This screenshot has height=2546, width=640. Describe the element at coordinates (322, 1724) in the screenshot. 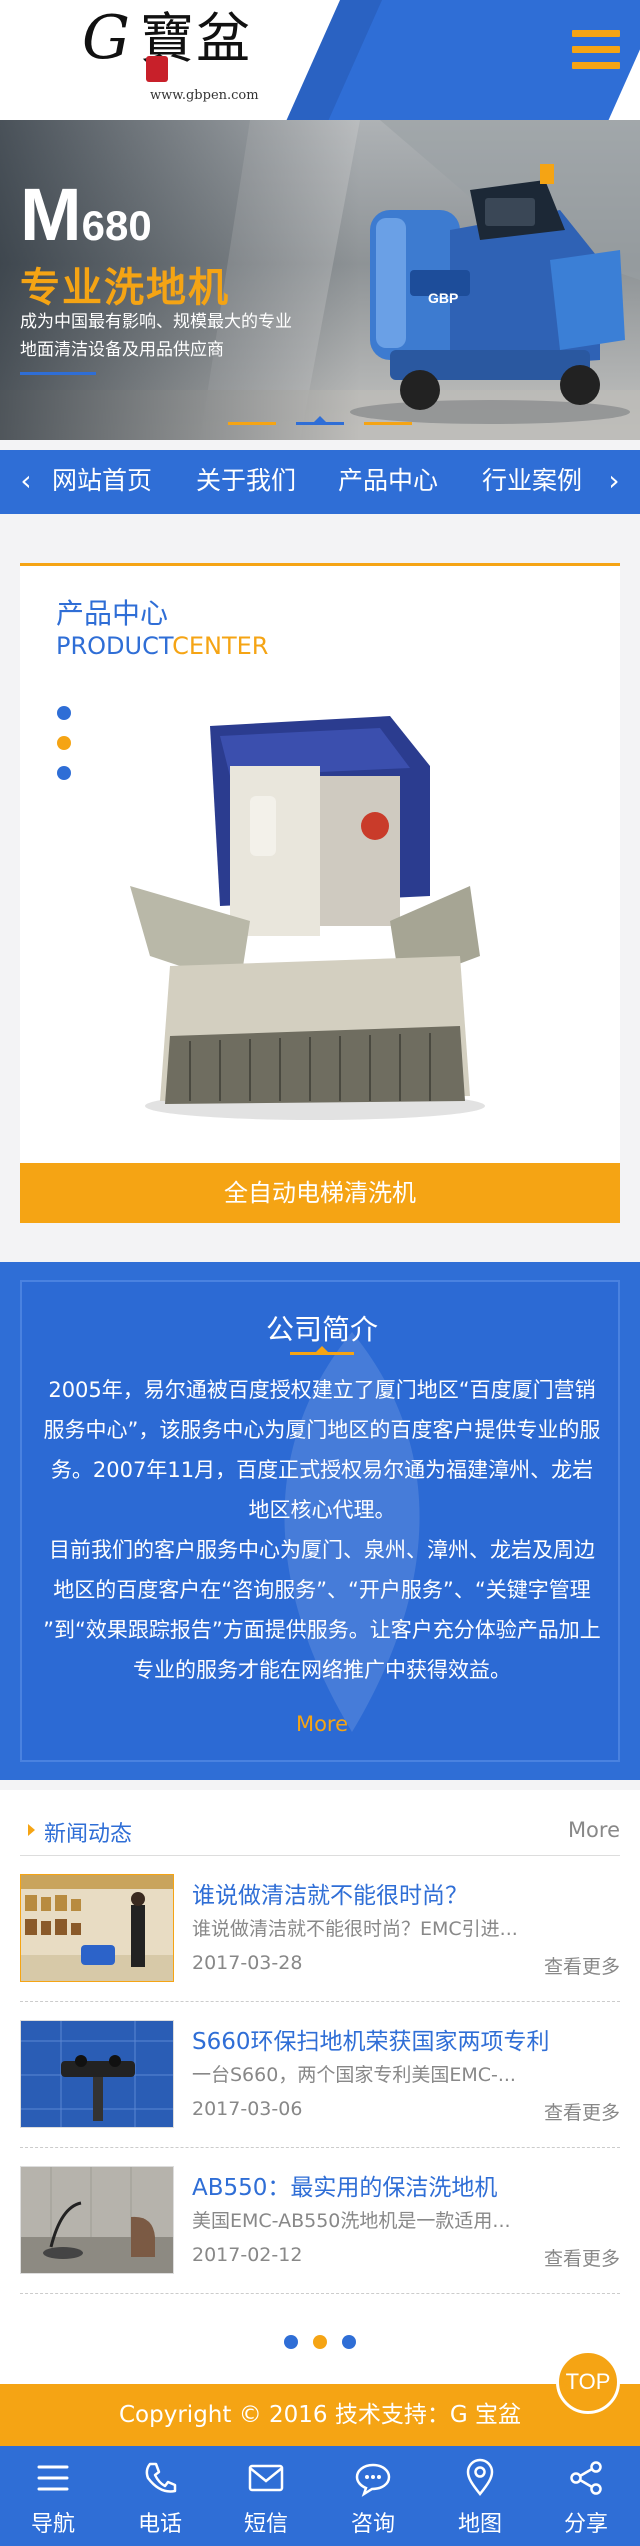

I see `about-more-link: More` at that location.